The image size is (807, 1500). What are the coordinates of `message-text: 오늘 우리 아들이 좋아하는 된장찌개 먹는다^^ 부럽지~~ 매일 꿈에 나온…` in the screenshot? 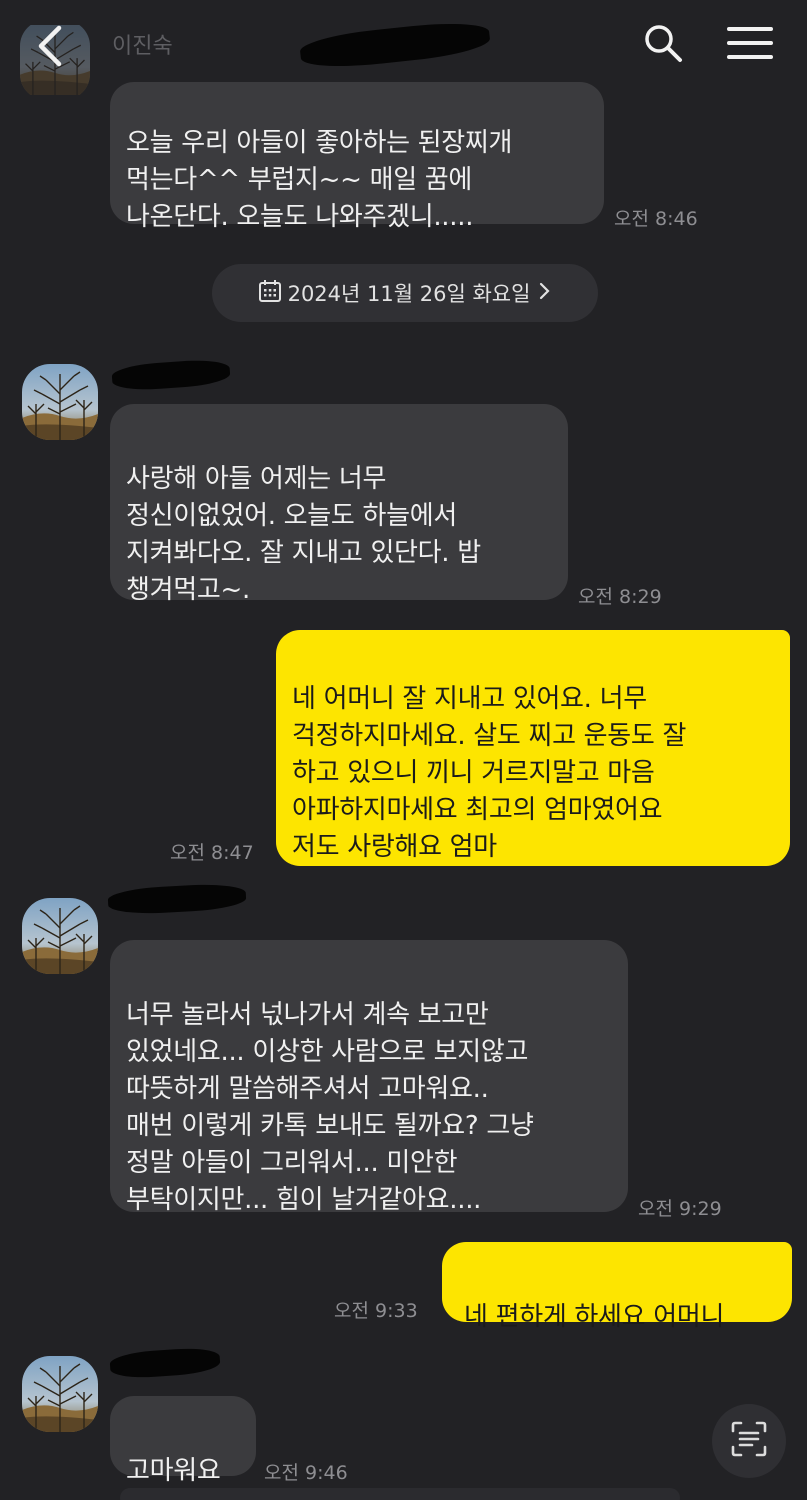 It's located at (319, 180).